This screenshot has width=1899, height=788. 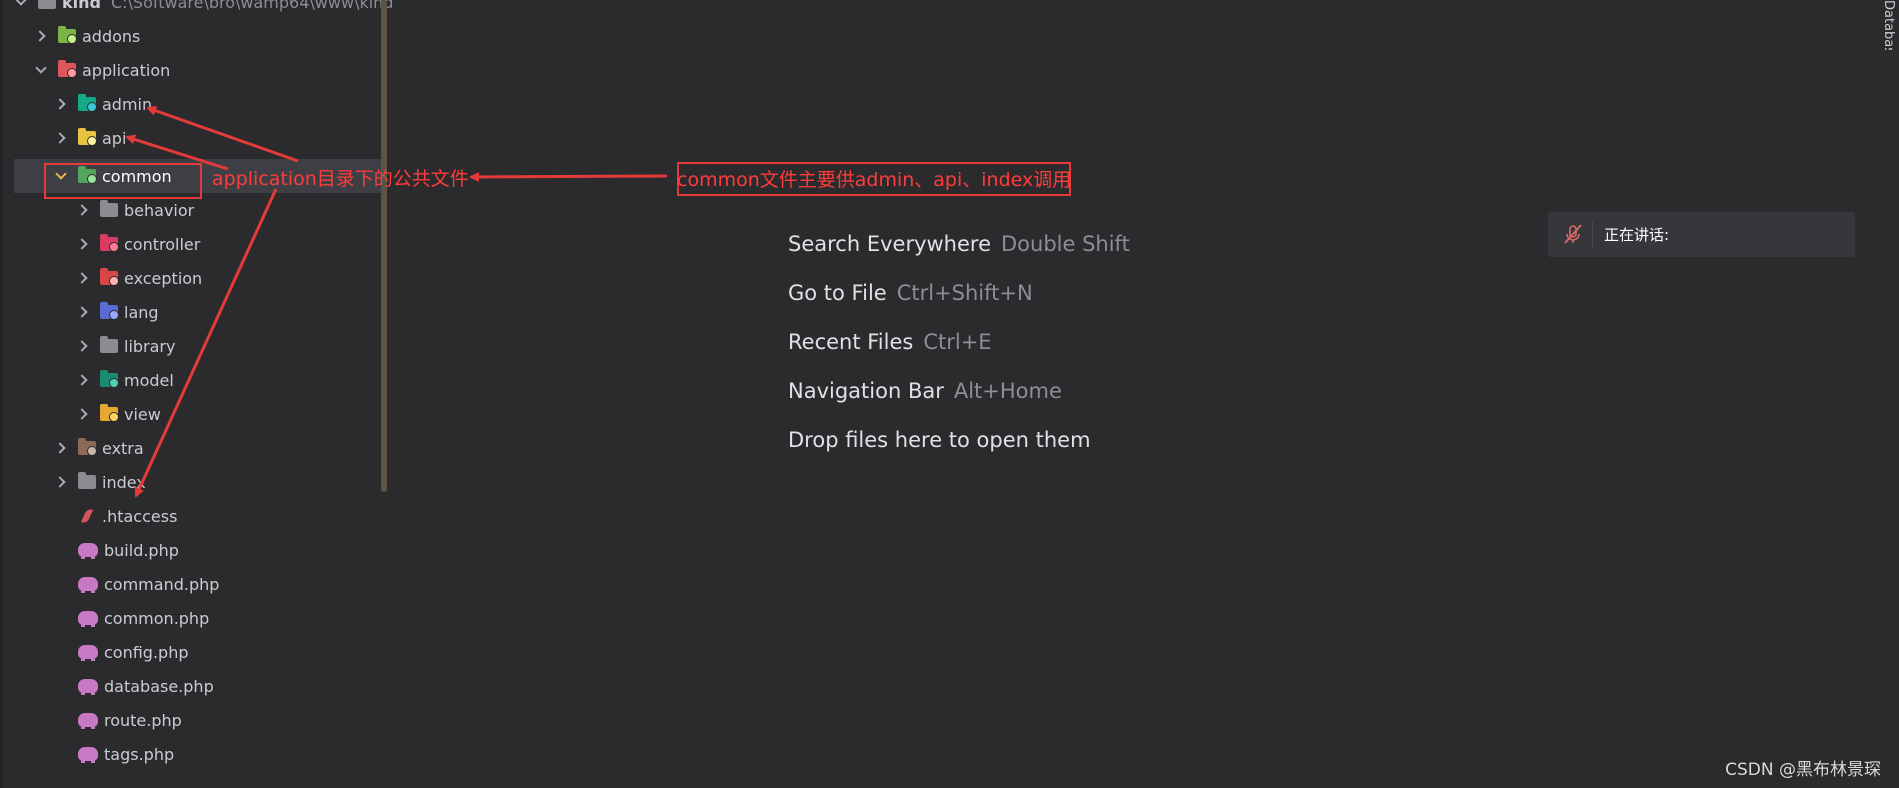 What do you see at coordinates (159, 210) in the screenshot?
I see `tree-item-label: behavior` at bounding box center [159, 210].